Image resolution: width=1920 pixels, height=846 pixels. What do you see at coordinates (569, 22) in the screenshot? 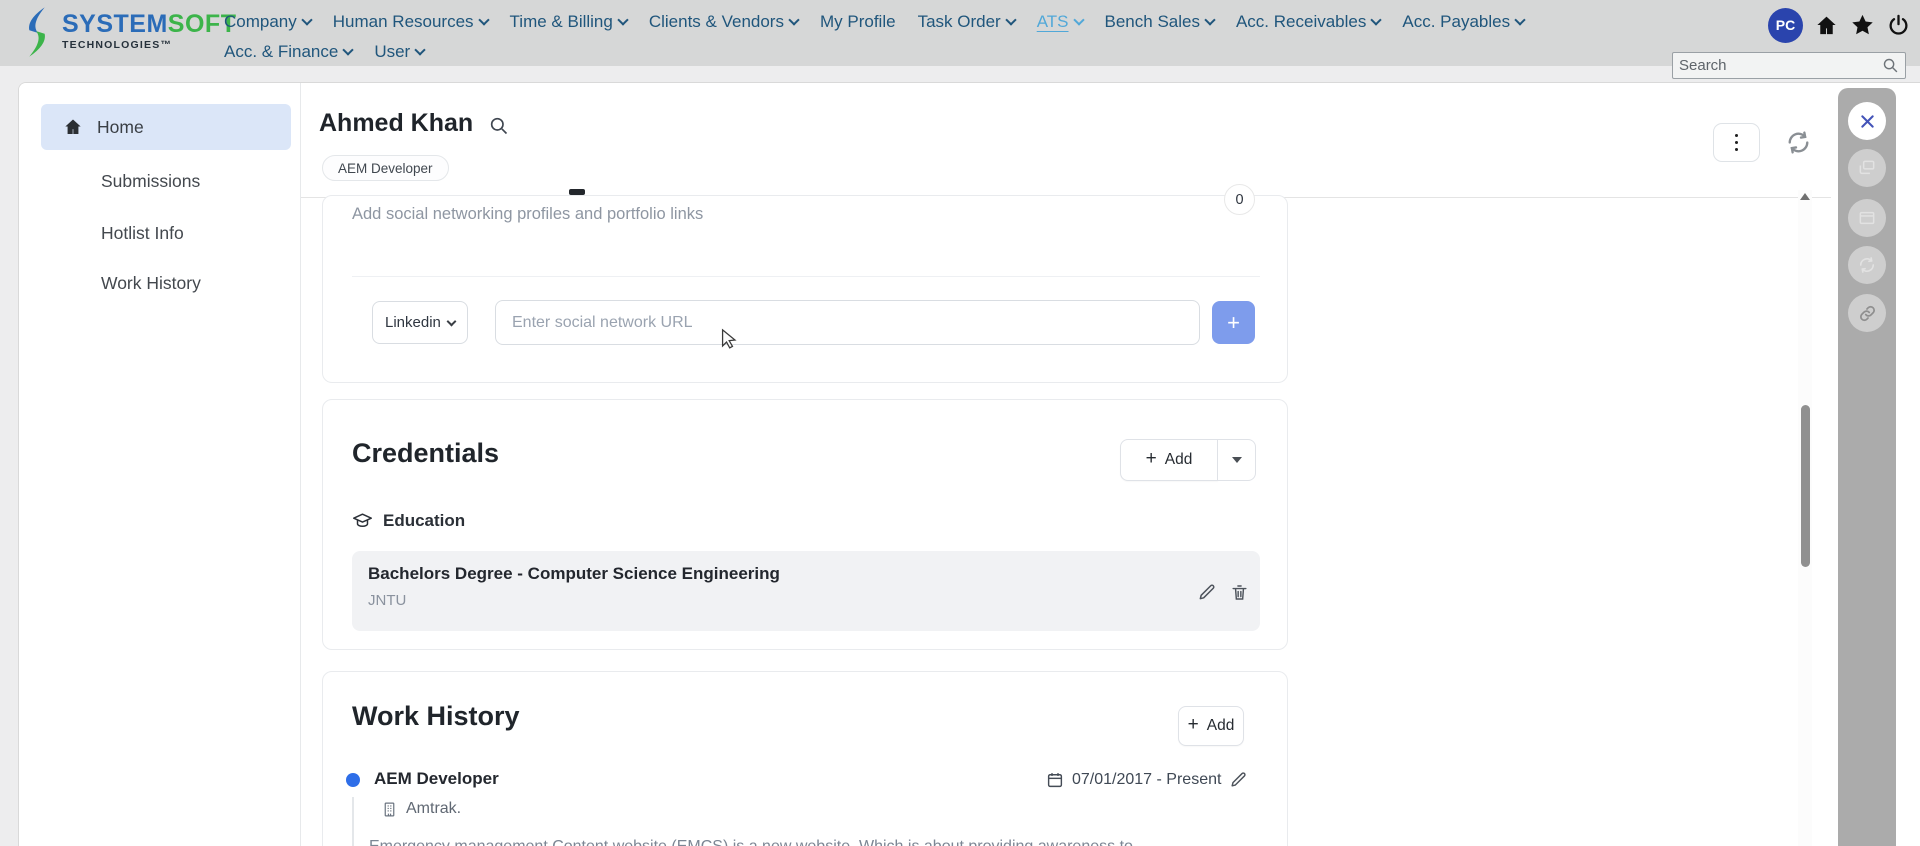
I see `menu-time-billing: Time & Billing` at bounding box center [569, 22].